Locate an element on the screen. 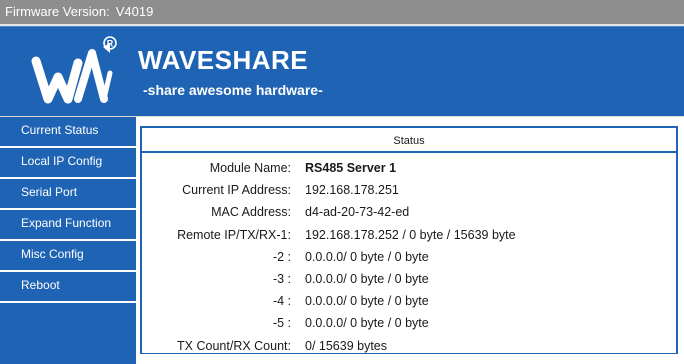  sidebar-item-expand-function: Expand Function is located at coordinates (68, 225).